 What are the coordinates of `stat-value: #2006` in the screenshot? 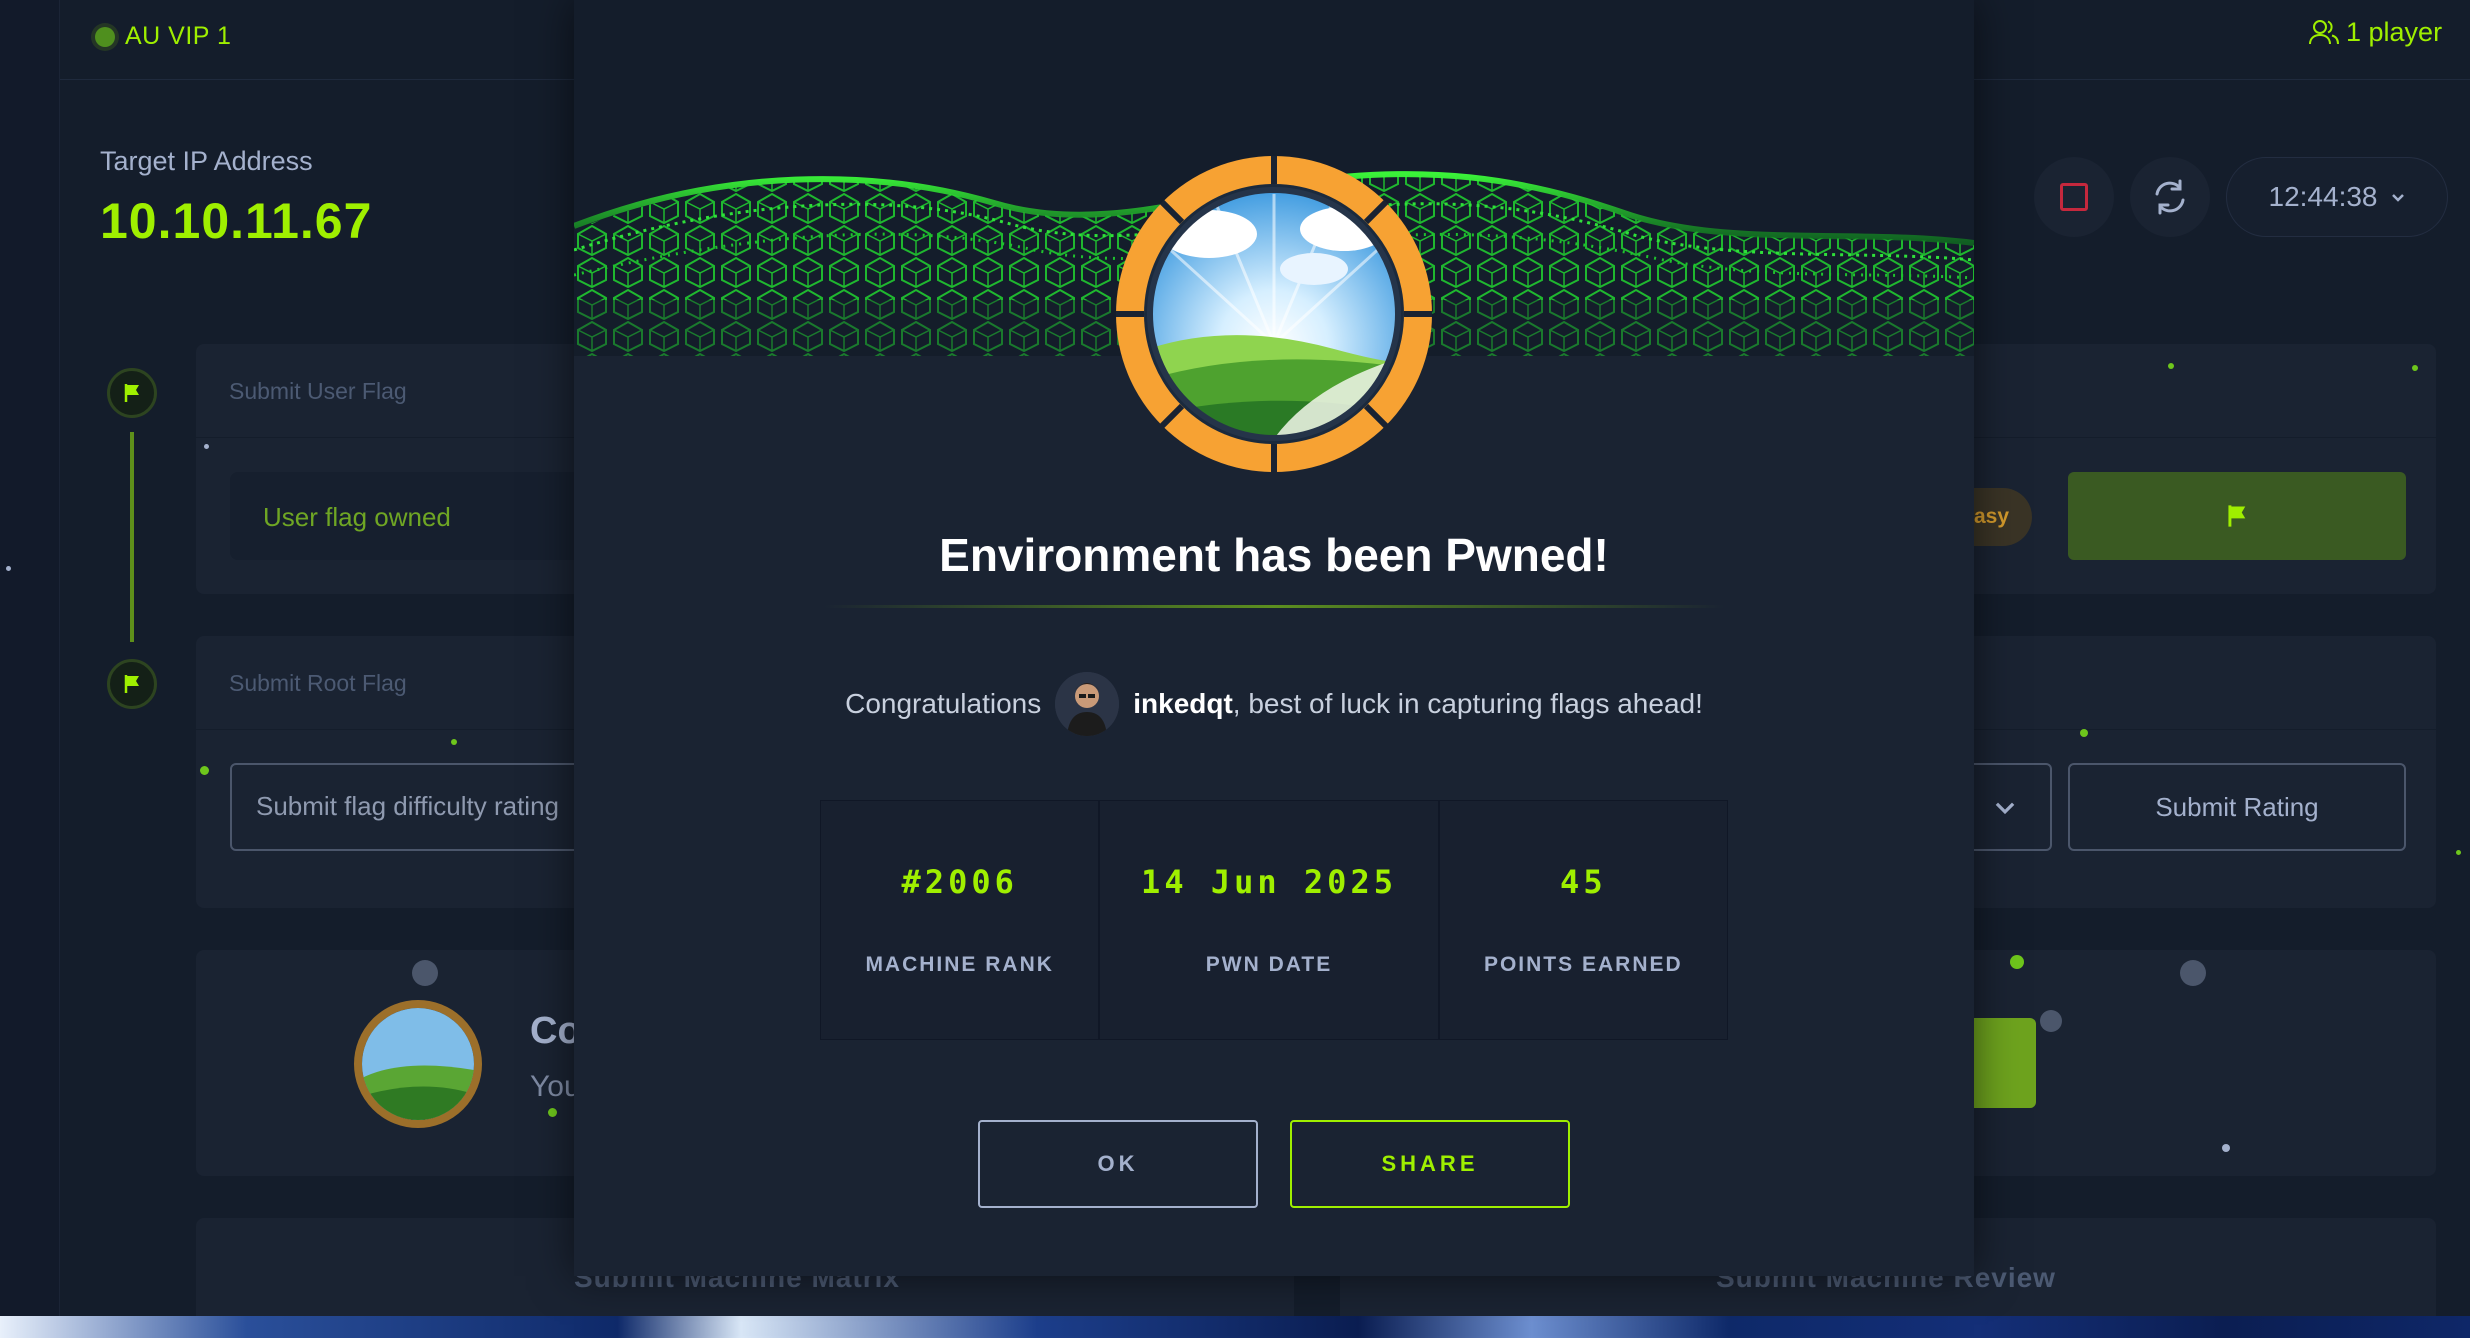 It's located at (959, 882).